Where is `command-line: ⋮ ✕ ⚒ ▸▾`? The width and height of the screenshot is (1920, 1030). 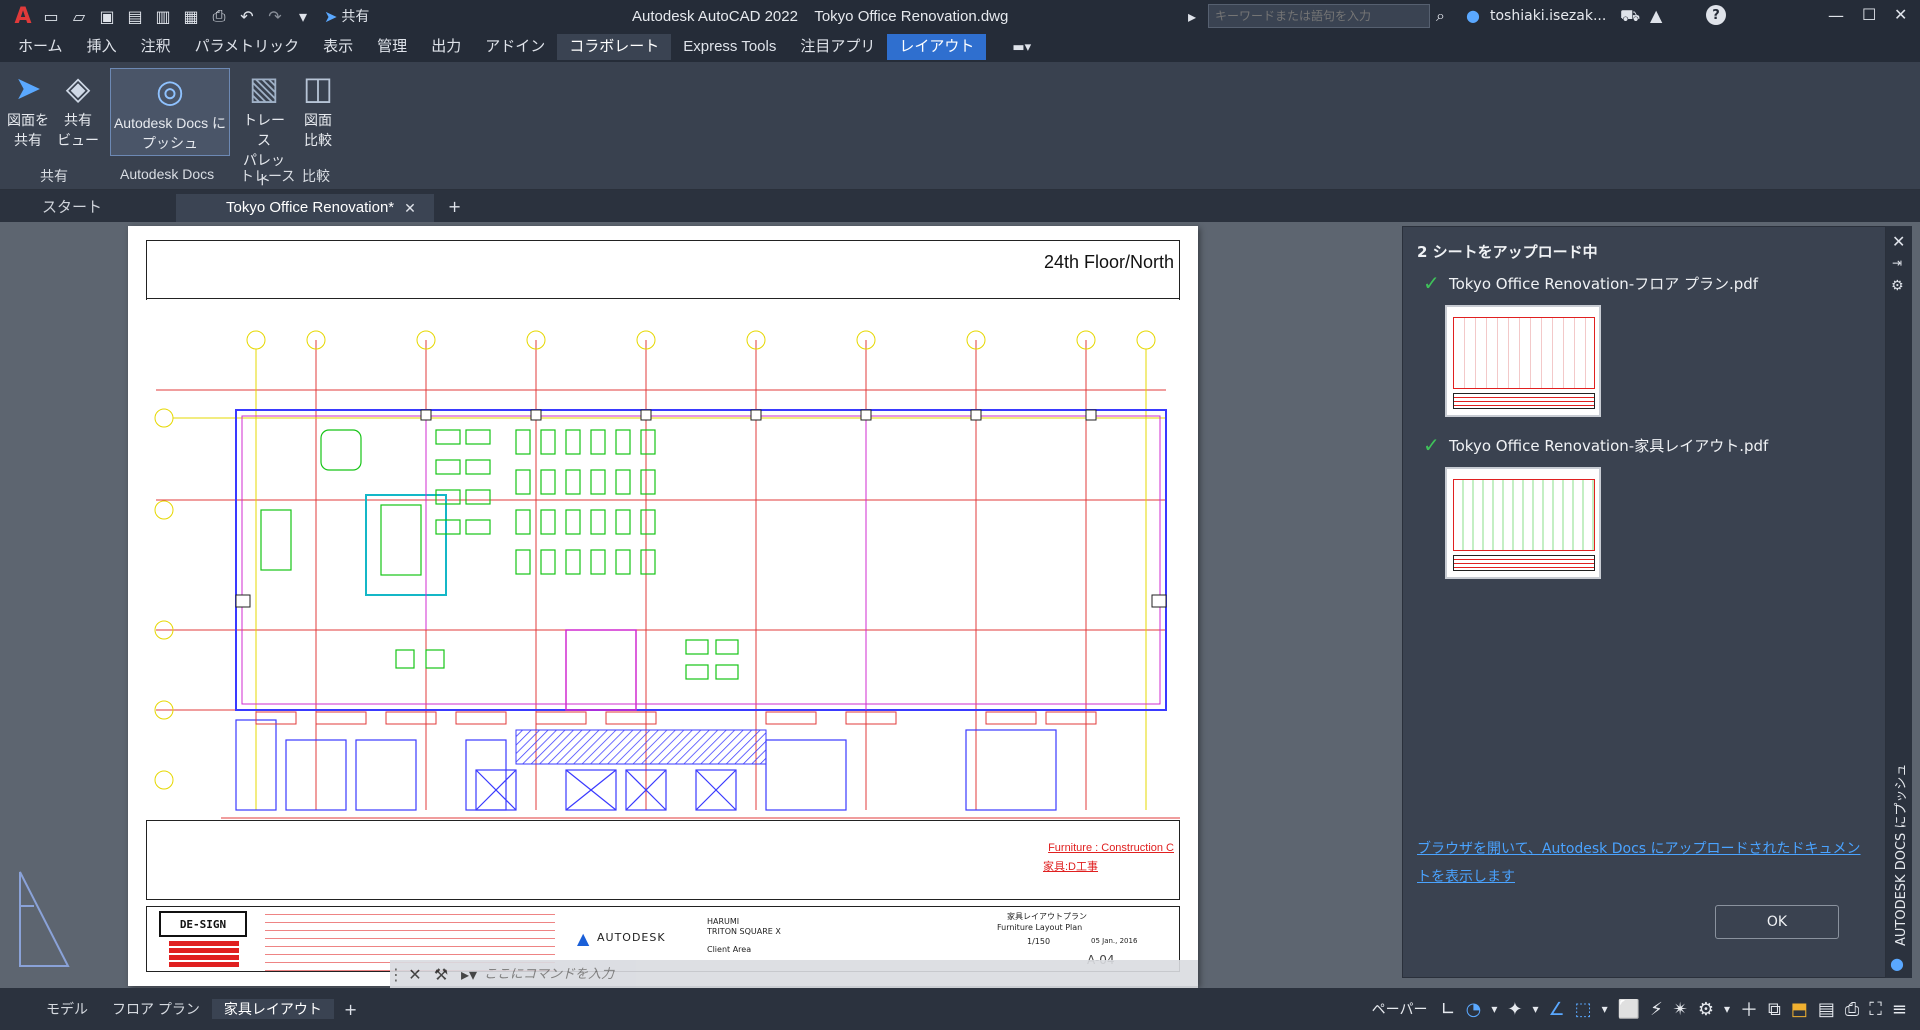
command-line: ⋮ ✕ ⚒ ▸▾ is located at coordinates (793, 974).